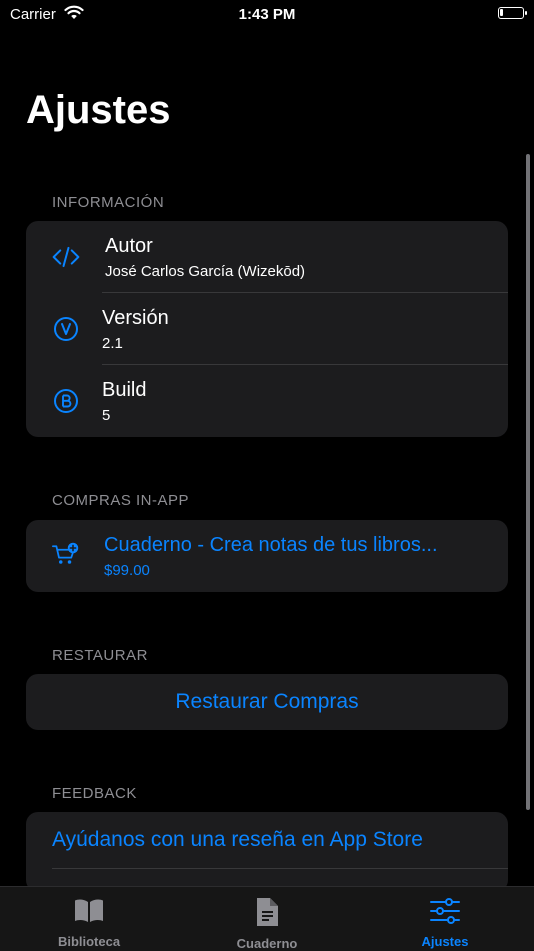 The image size is (534, 951). Describe the element at coordinates (112, 343) in the screenshot. I see `version-value: 2.1` at that location.